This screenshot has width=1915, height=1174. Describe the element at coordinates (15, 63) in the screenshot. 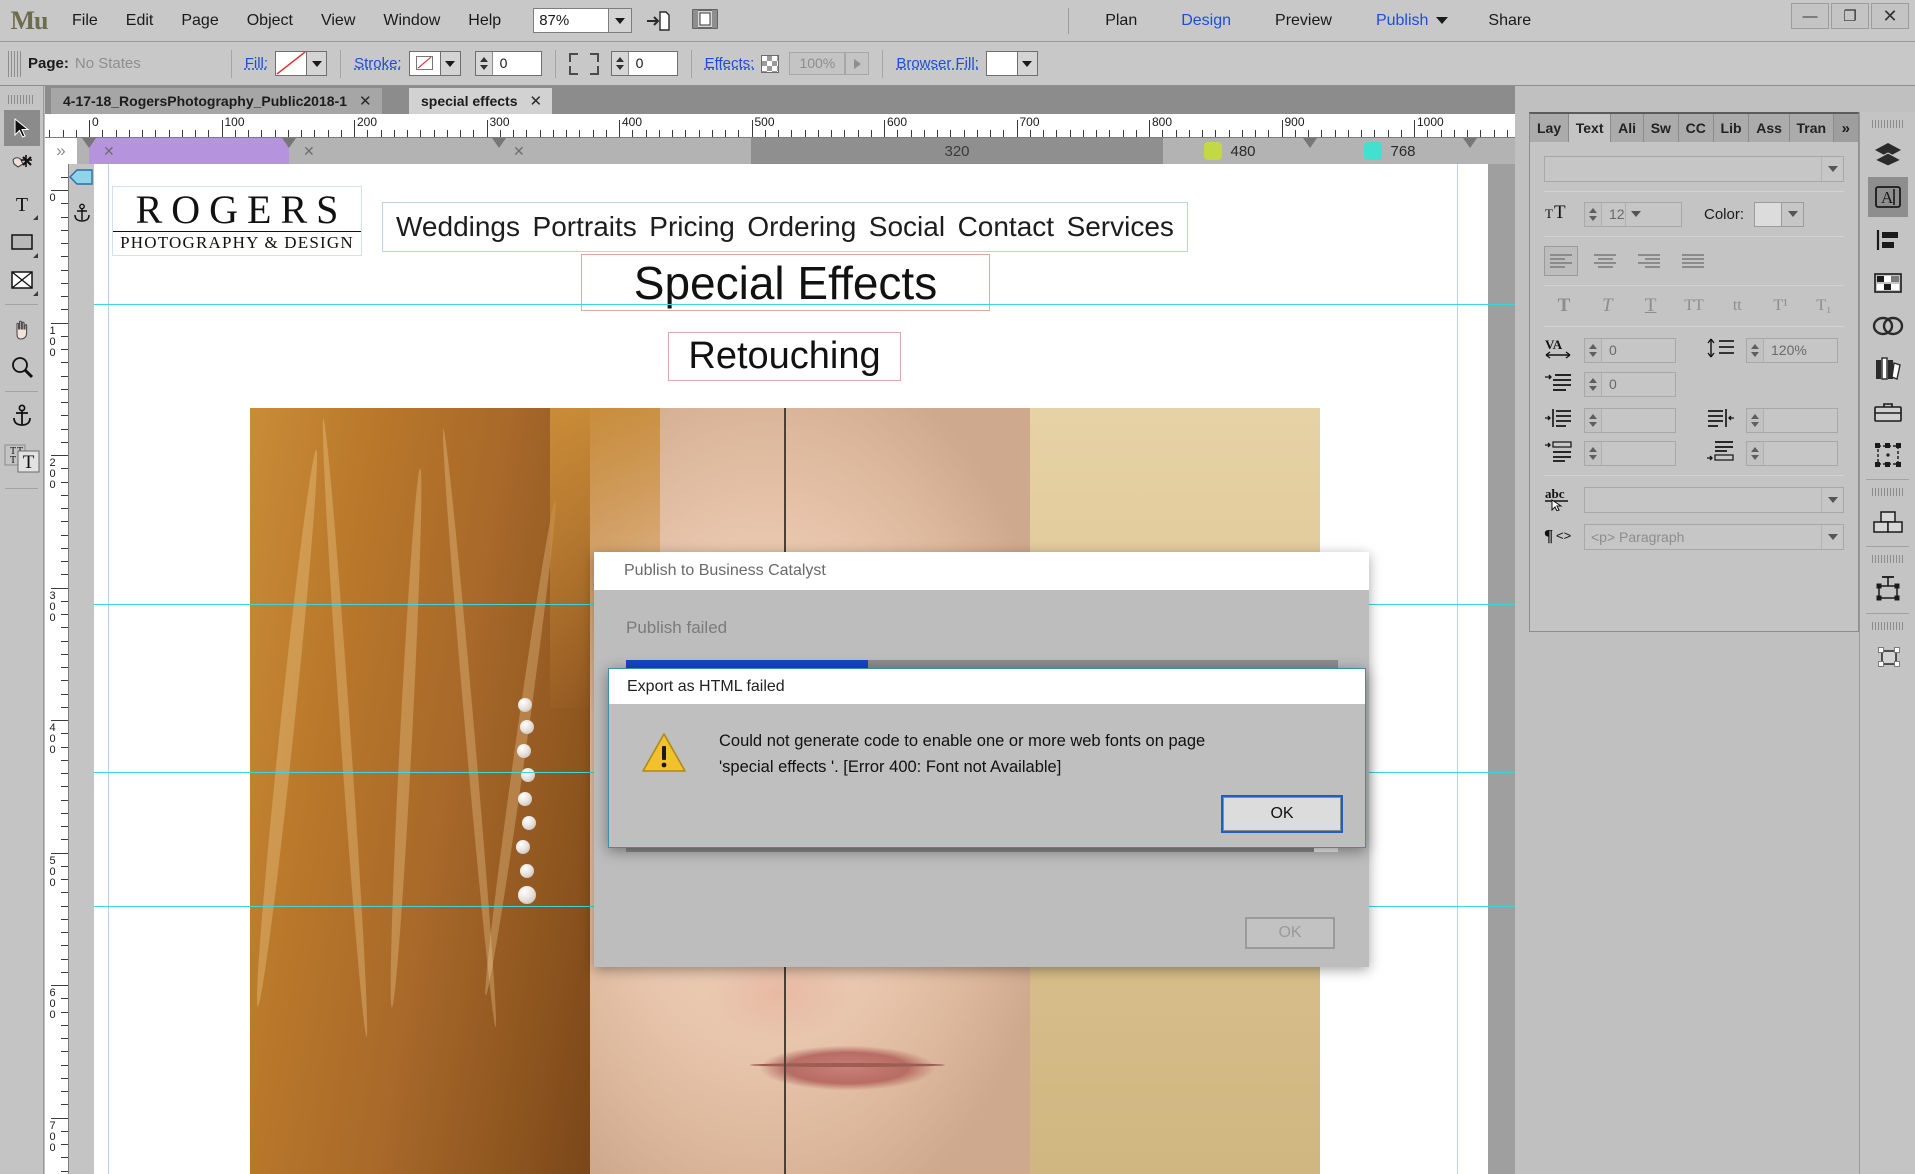

I see `control-bar-grip` at that location.